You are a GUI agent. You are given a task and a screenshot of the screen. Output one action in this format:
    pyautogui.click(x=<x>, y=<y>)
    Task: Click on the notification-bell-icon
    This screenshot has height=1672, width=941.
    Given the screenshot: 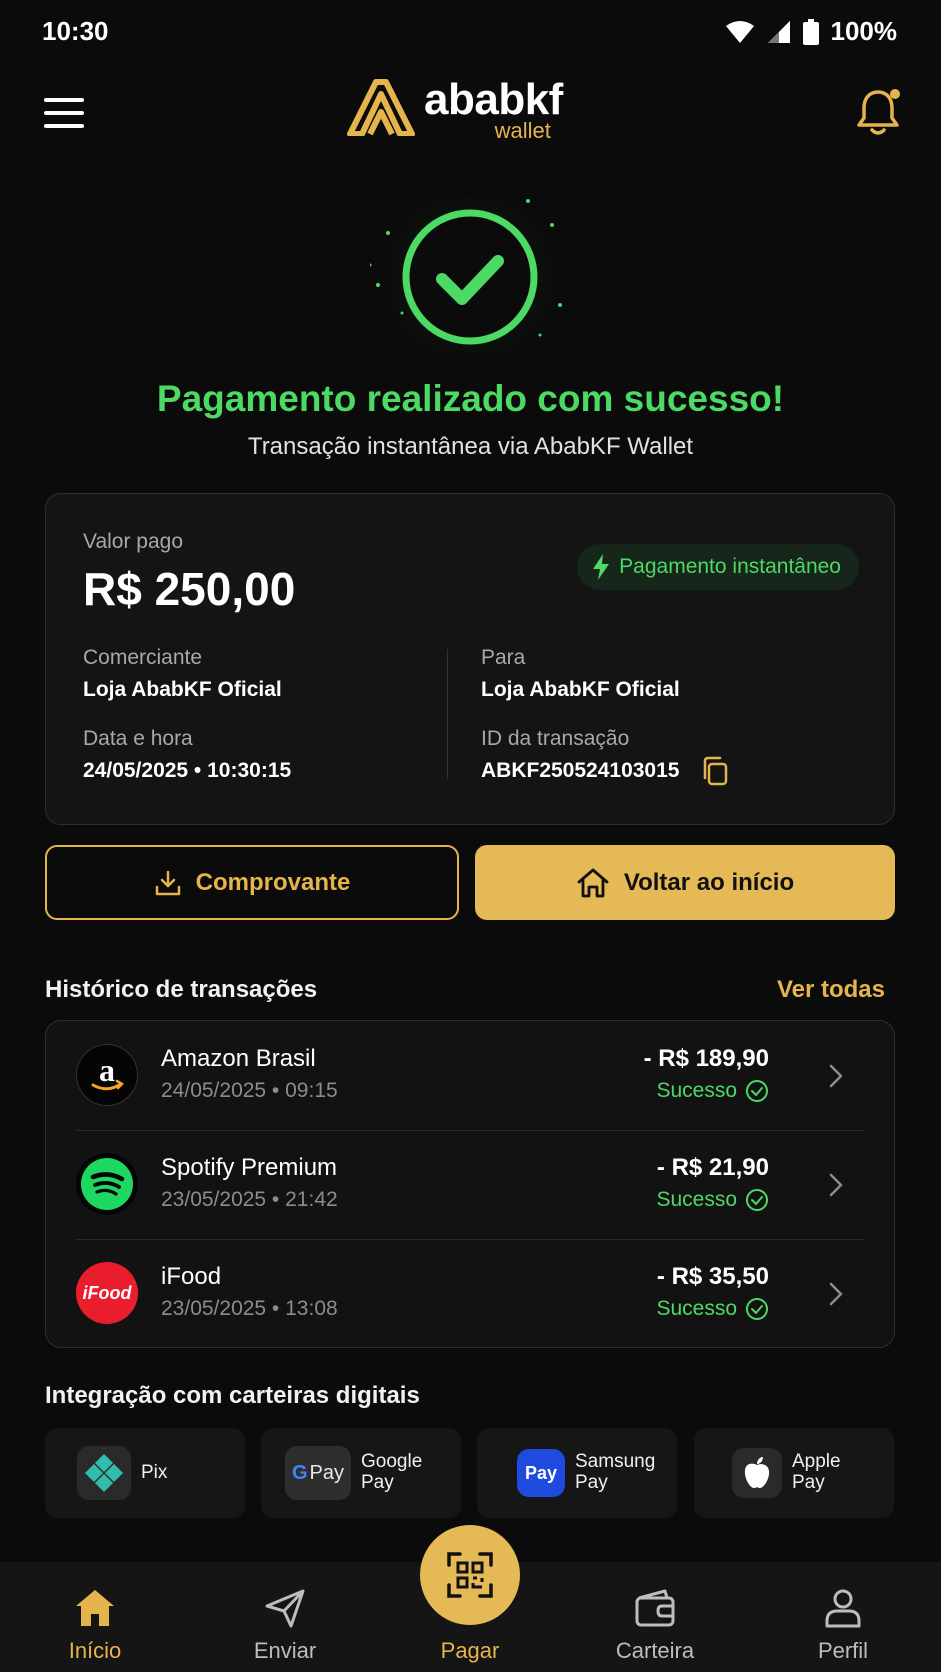 What is the action you would take?
    pyautogui.click(x=878, y=113)
    